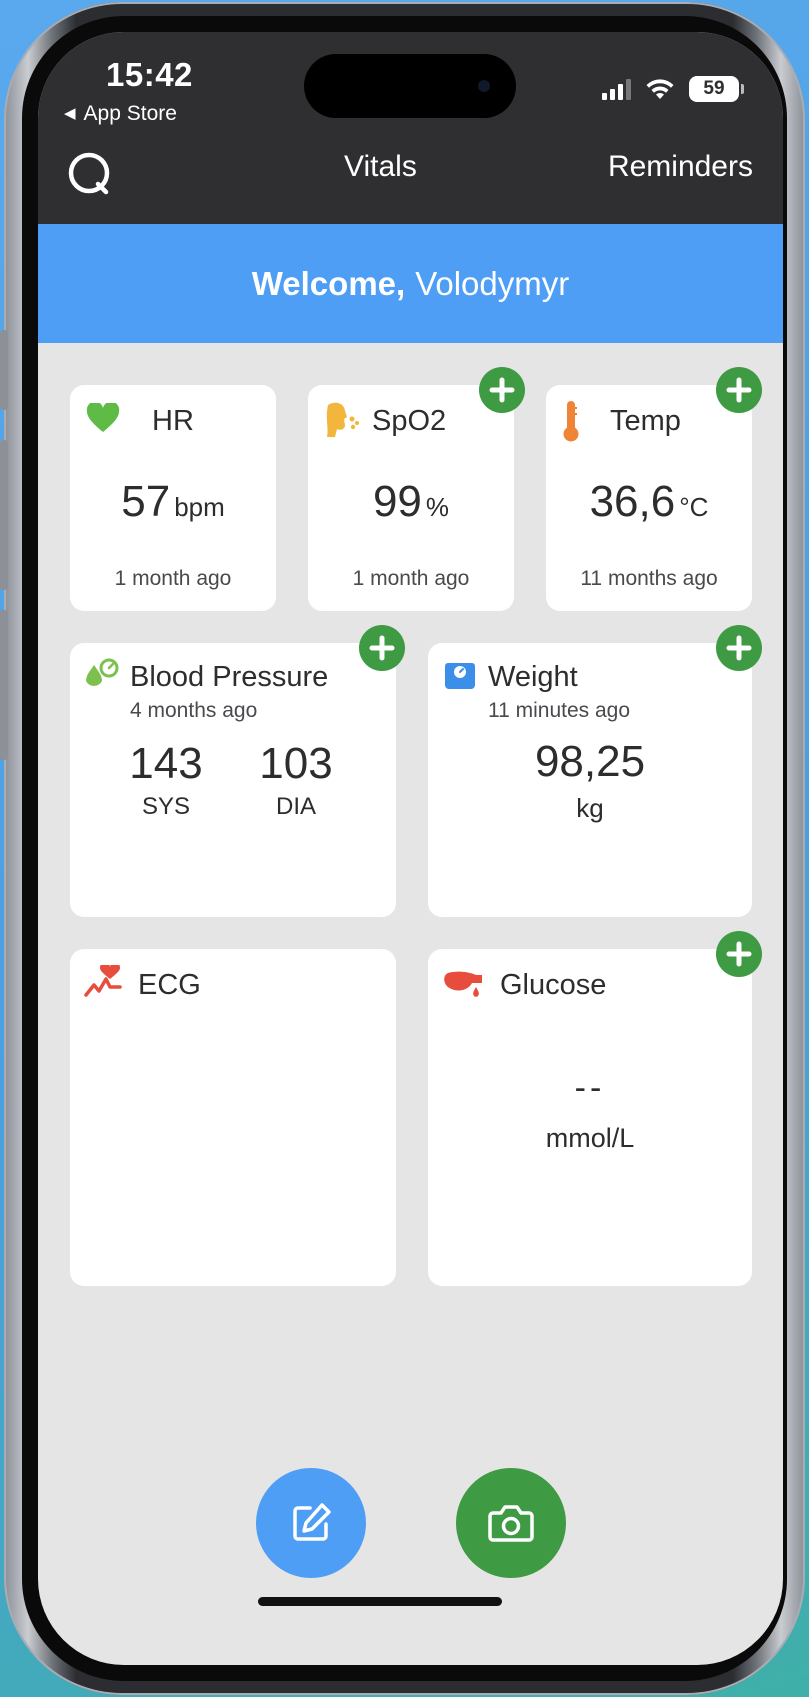  I want to click on thermometer-icon, so click(571, 421).